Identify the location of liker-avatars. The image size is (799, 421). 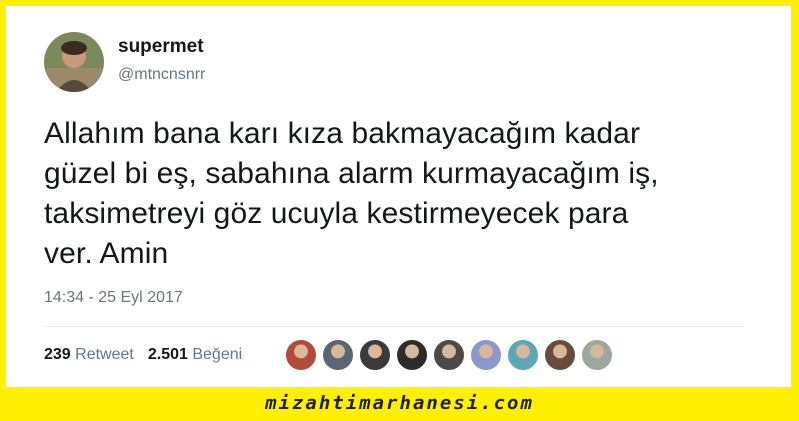
(450, 355).